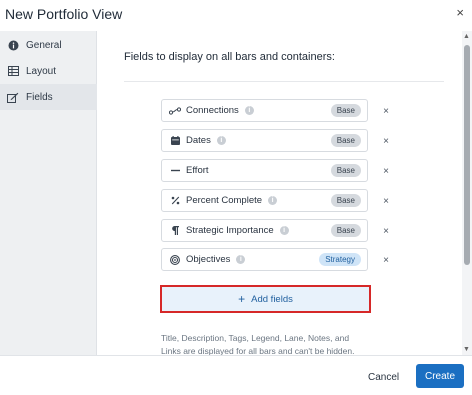 The height and width of the screenshot is (395, 472). Describe the element at coordinates (264, 259) in the screenshot. I see `field-row-objectives: Objectives i Strategy` at that location.